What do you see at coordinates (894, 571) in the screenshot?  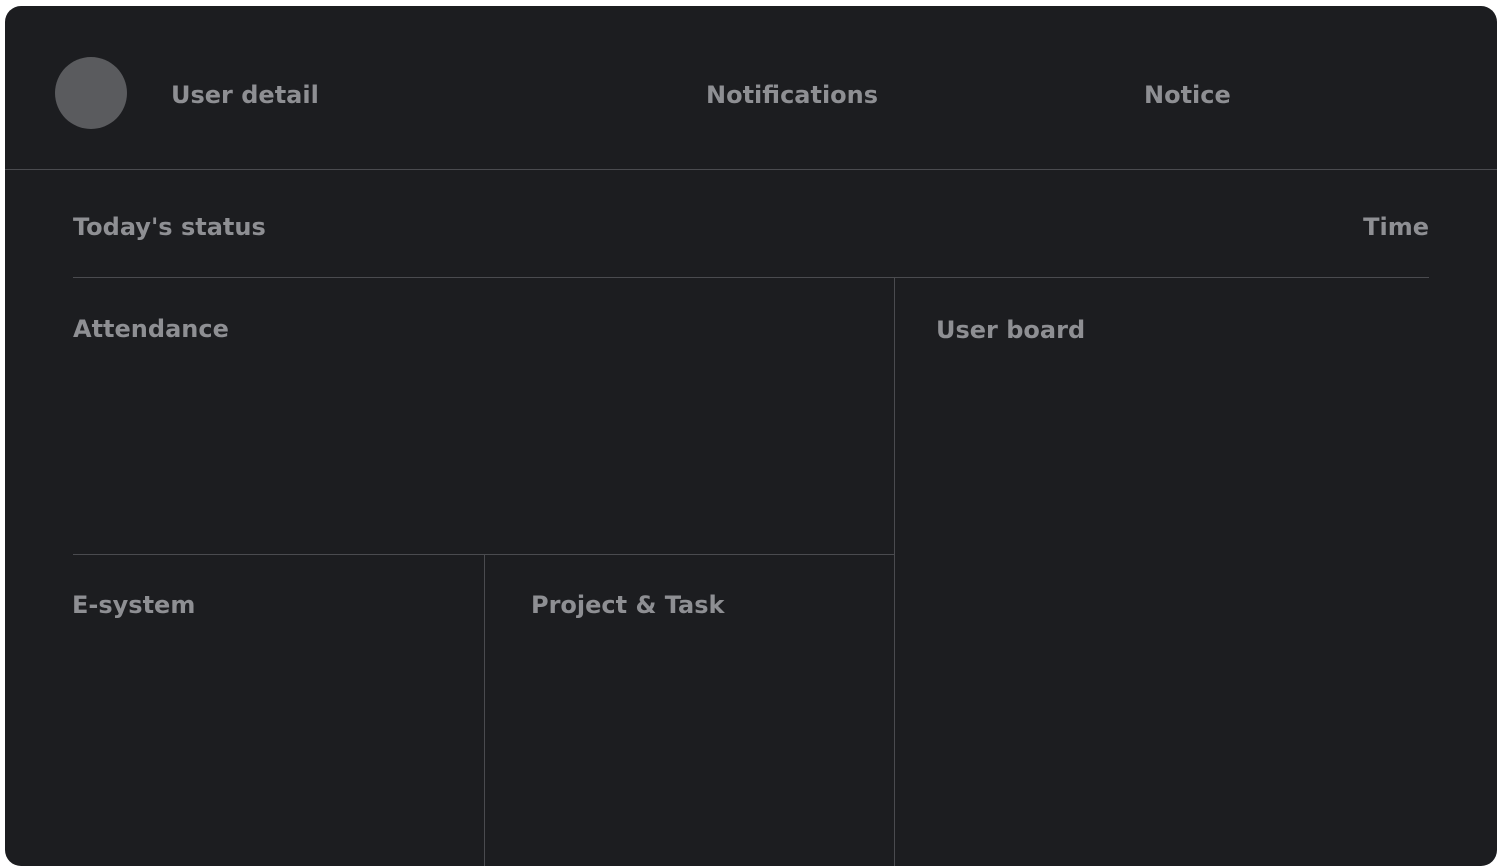 I see `user-board-divider` at bounding box center [894, 571].